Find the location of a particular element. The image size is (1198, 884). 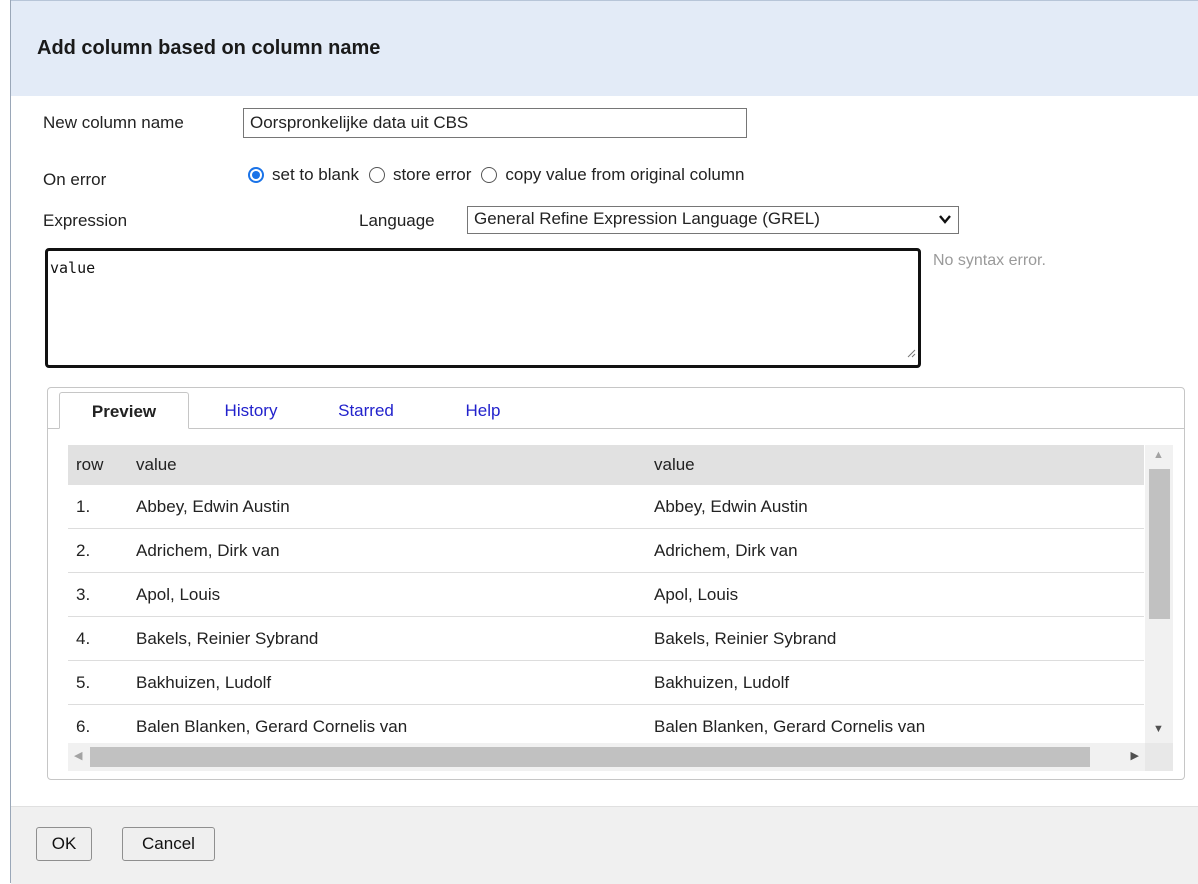

horizontal-scrollbar-thumb is located at coordinates (590, 757).